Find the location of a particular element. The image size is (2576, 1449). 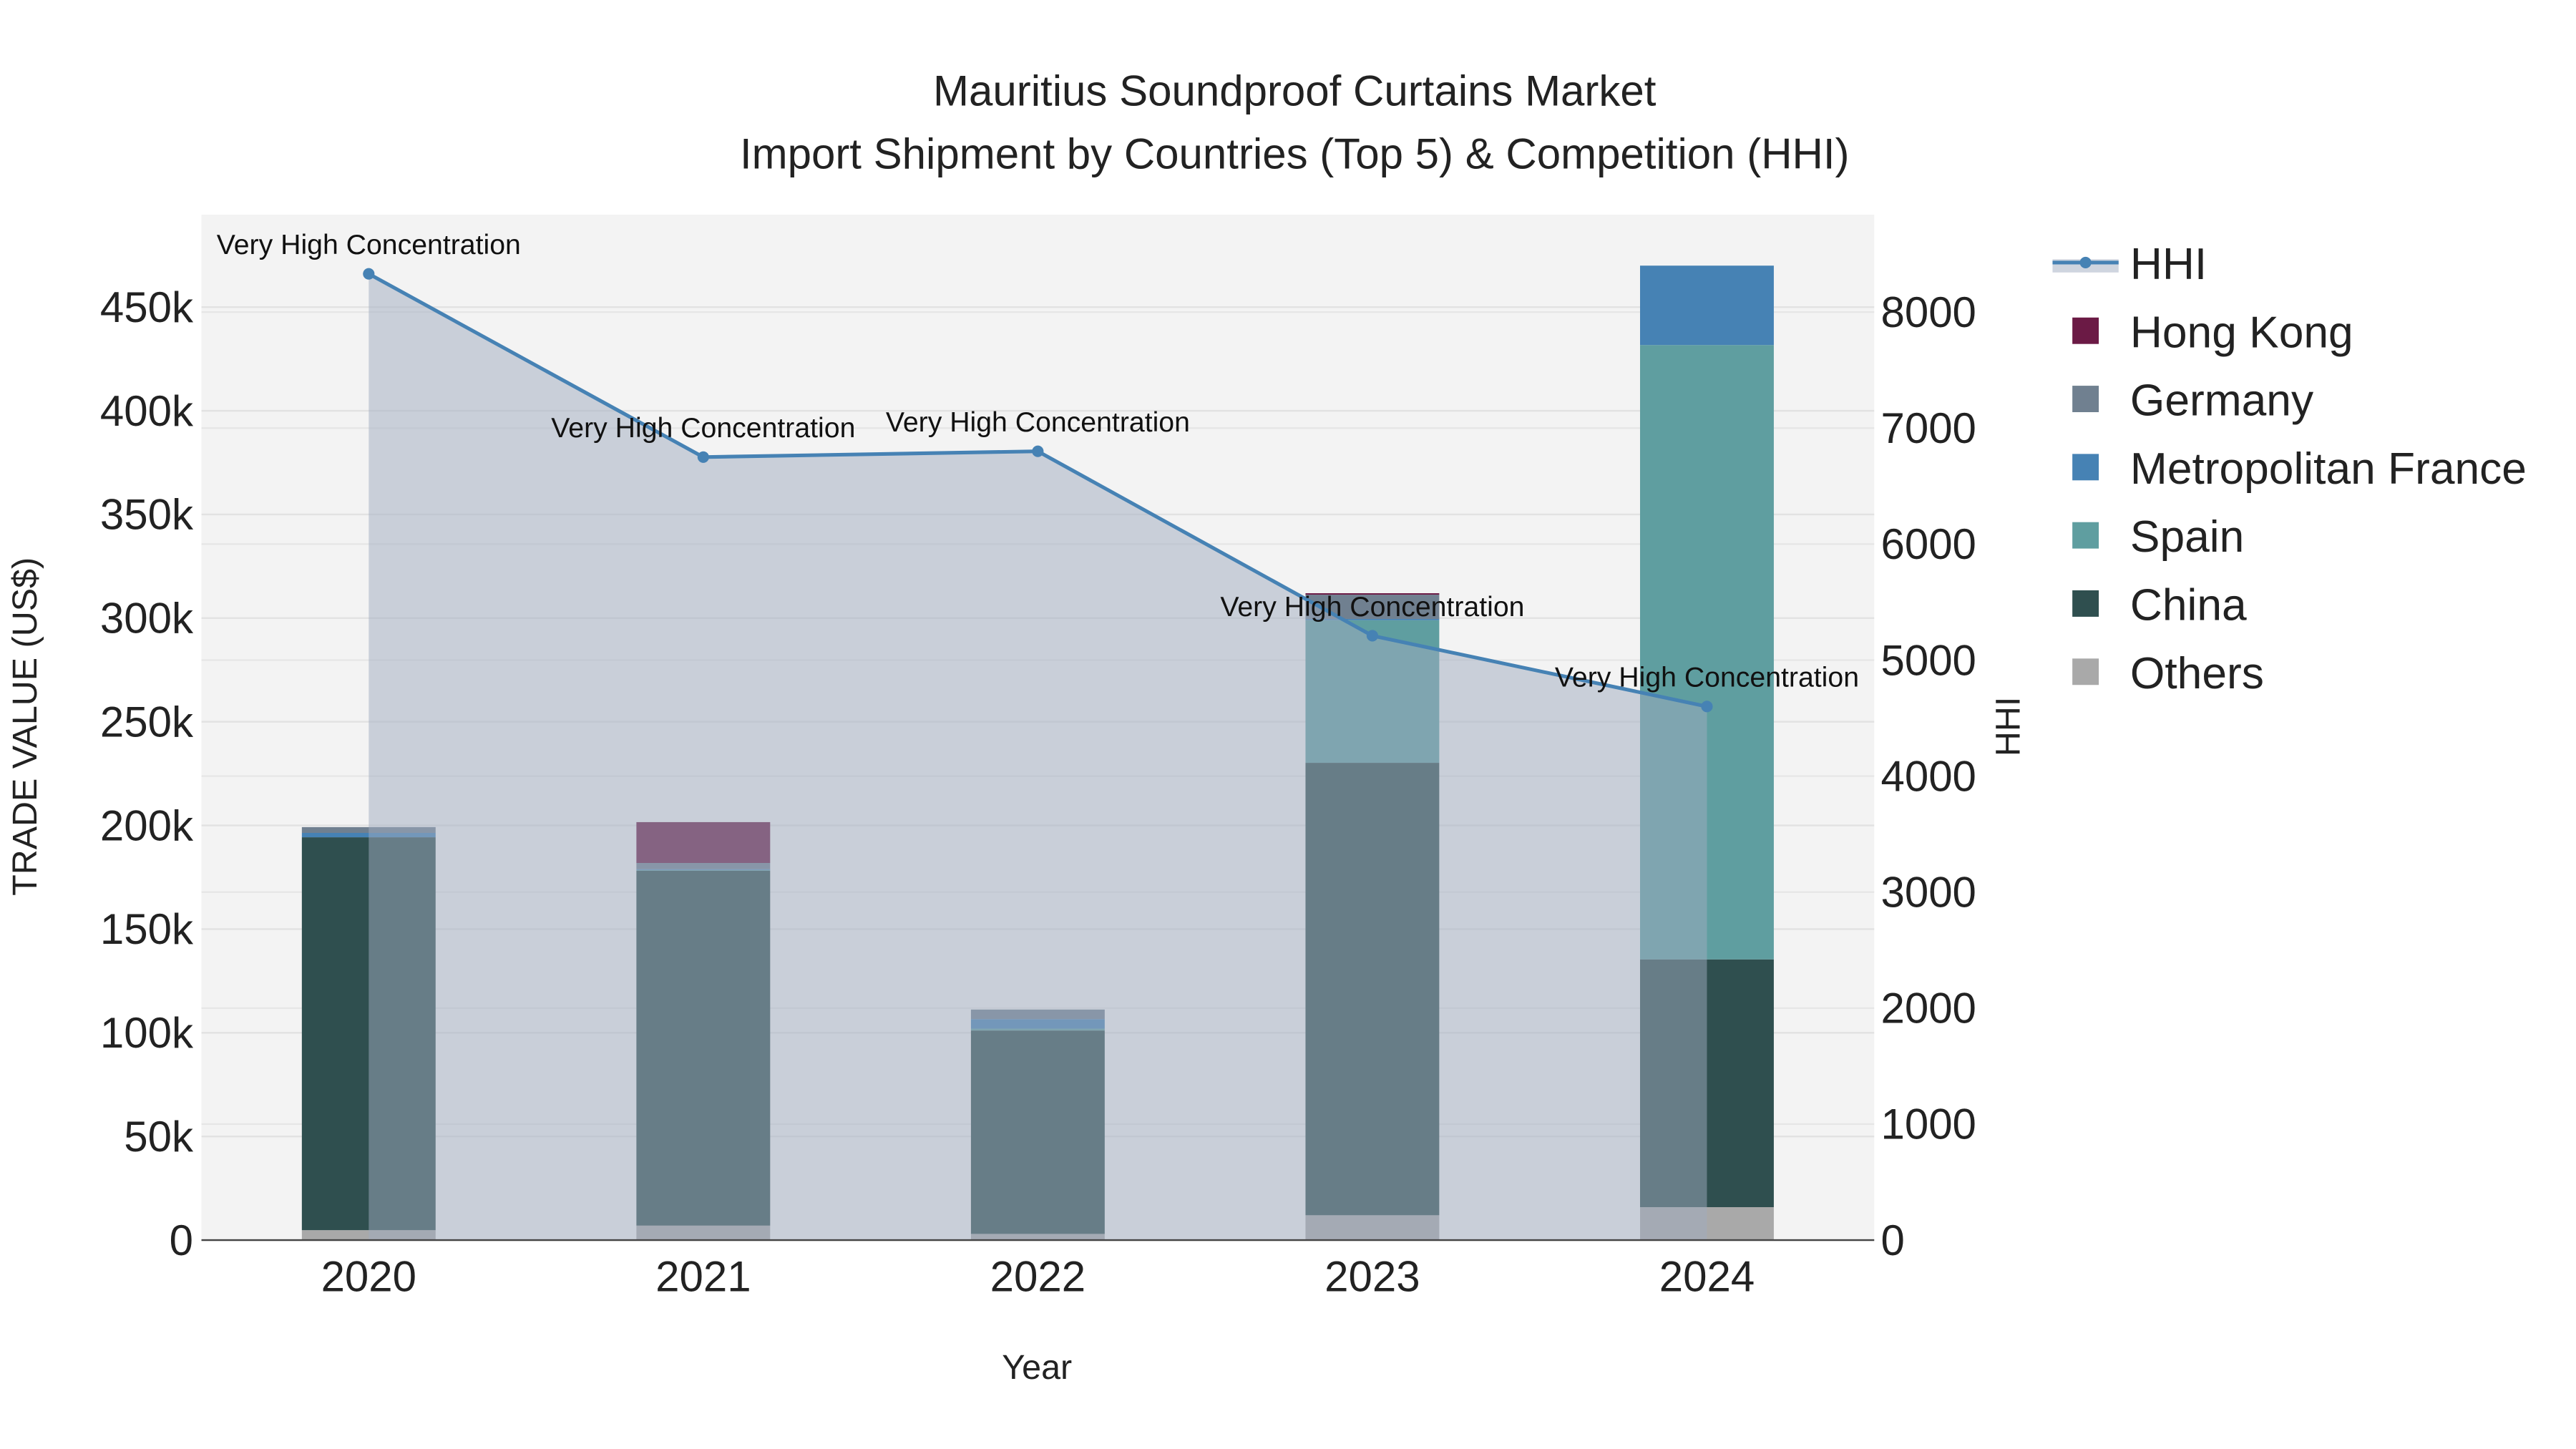

hhi-point-2022 is located at coordinates (1038, 451).